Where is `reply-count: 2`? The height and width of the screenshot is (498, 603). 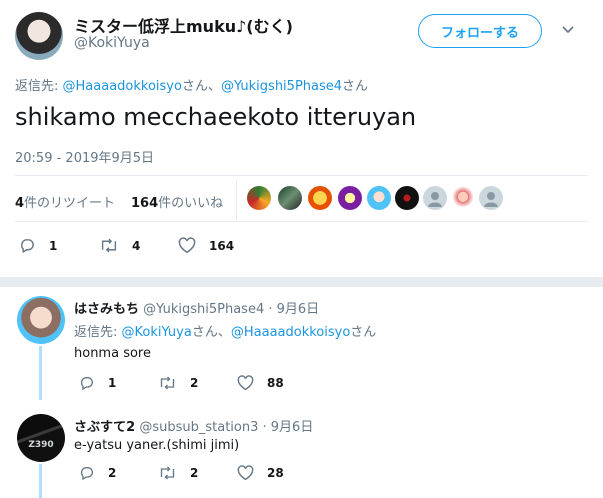
reply-count: 2 is located at coordinates (112, 473).